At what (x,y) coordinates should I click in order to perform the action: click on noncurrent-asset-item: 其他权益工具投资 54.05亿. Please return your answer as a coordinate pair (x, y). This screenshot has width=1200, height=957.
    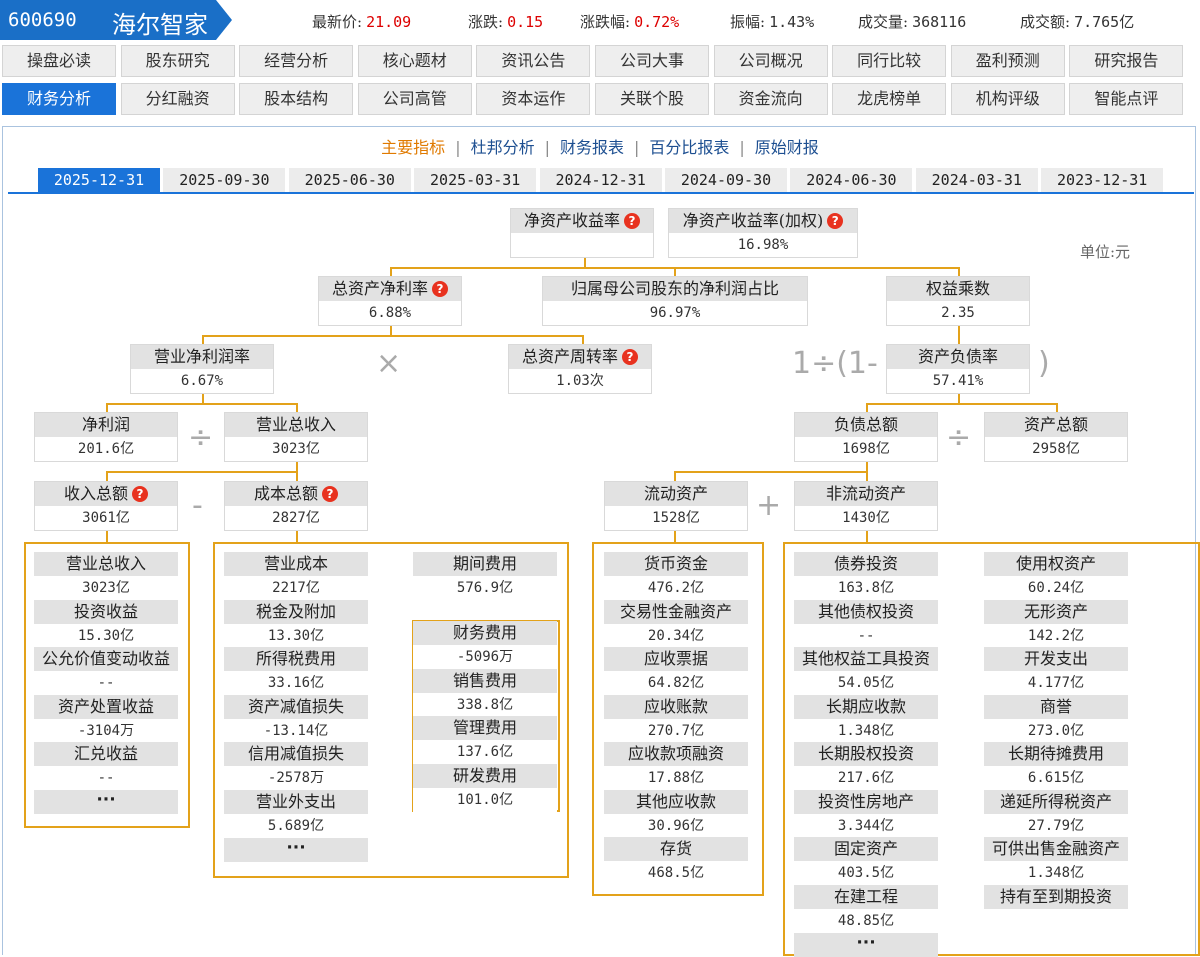
    Looking at the image, I should click on (866, 671).